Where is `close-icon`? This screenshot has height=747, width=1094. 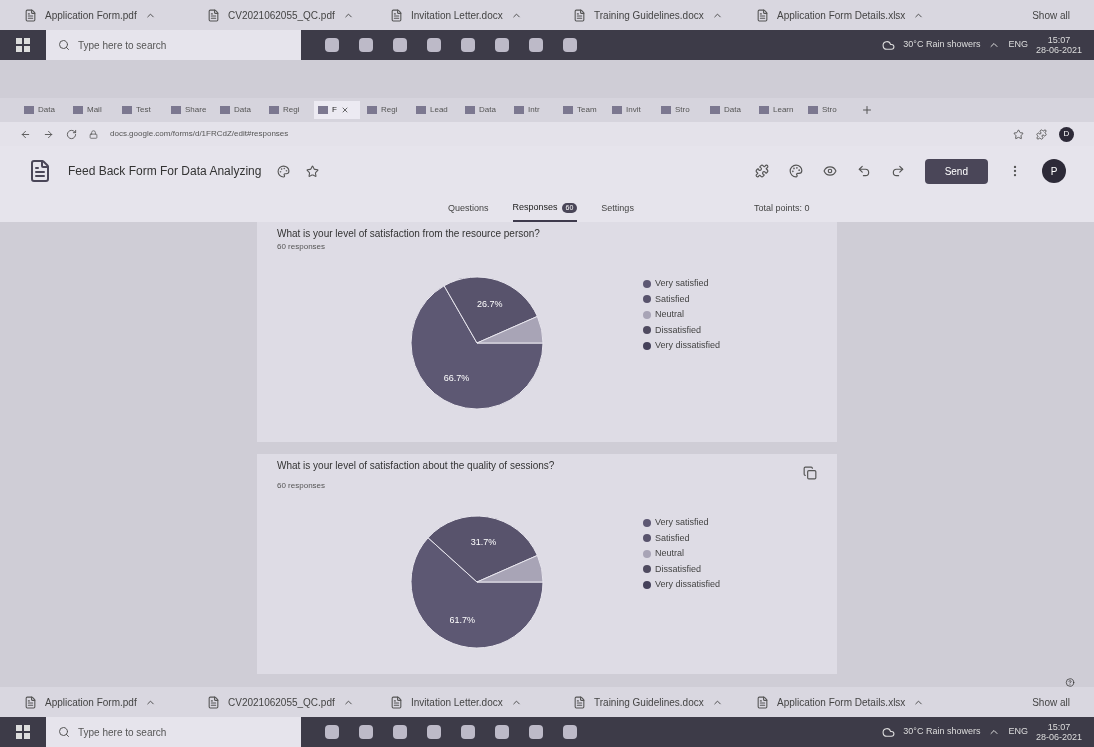 close-icon is located at coordinates (344, 110).